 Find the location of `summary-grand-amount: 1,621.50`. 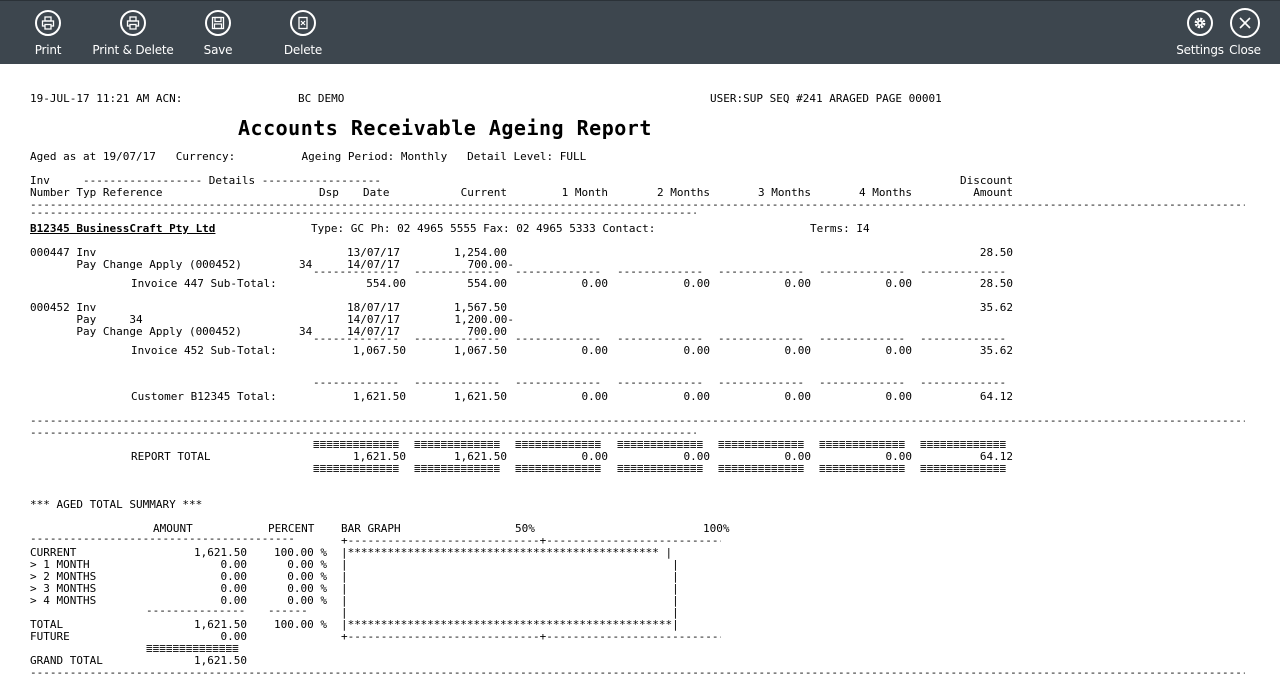

summary-grand-amount: 1,621.50 is located at coordinates (220, 660).